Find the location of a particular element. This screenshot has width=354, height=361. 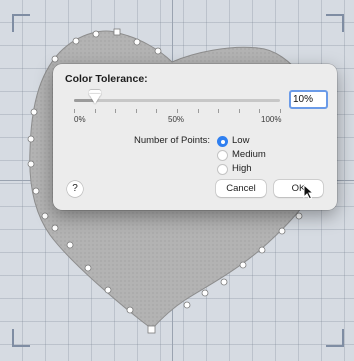

tolerance-slider-thumb-pointer is located at coordinates (94, 99).